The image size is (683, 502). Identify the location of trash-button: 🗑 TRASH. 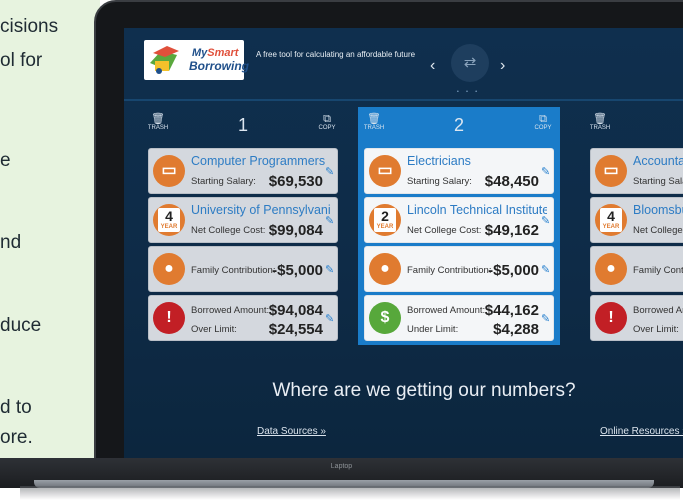
(600, 122).